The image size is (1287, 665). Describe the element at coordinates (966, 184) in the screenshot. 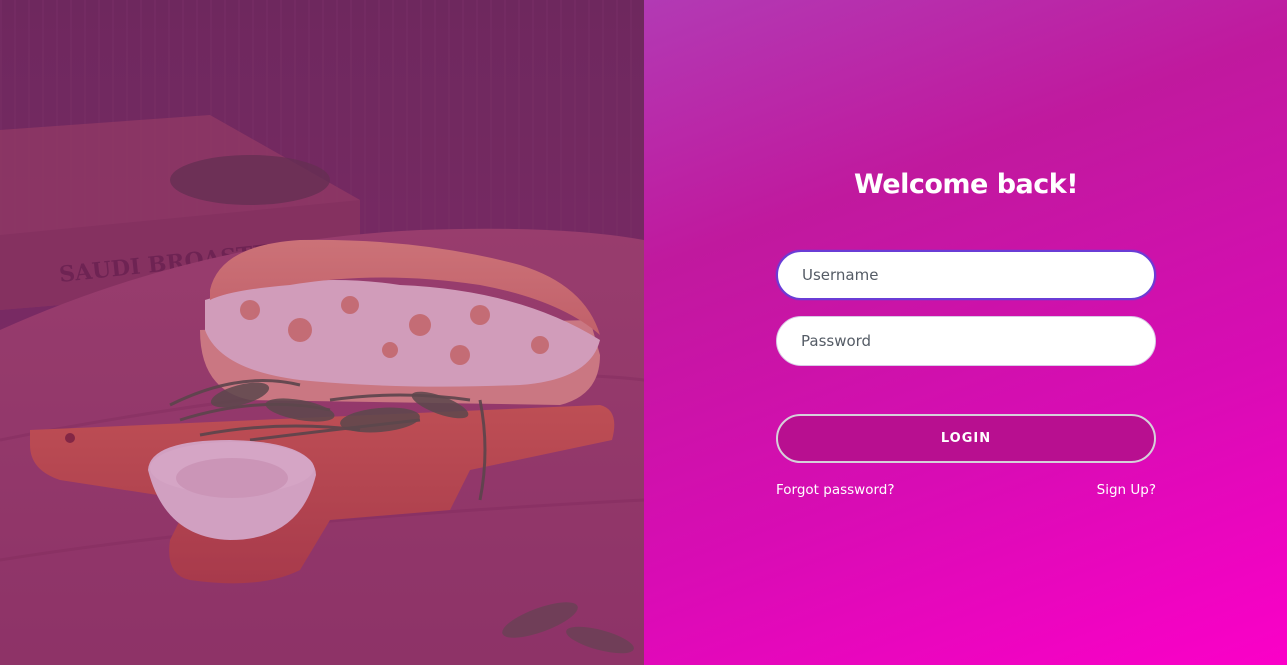

I see `page-title: Welcome back!` at that location.